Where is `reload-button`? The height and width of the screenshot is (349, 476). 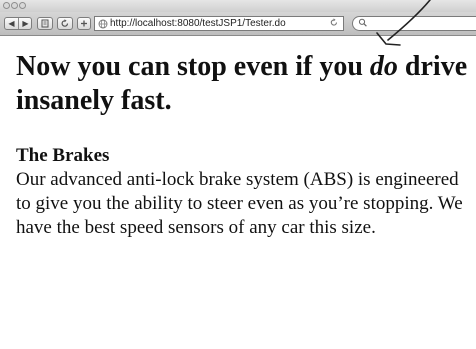 reload-button is located at coordinates (65, 23).